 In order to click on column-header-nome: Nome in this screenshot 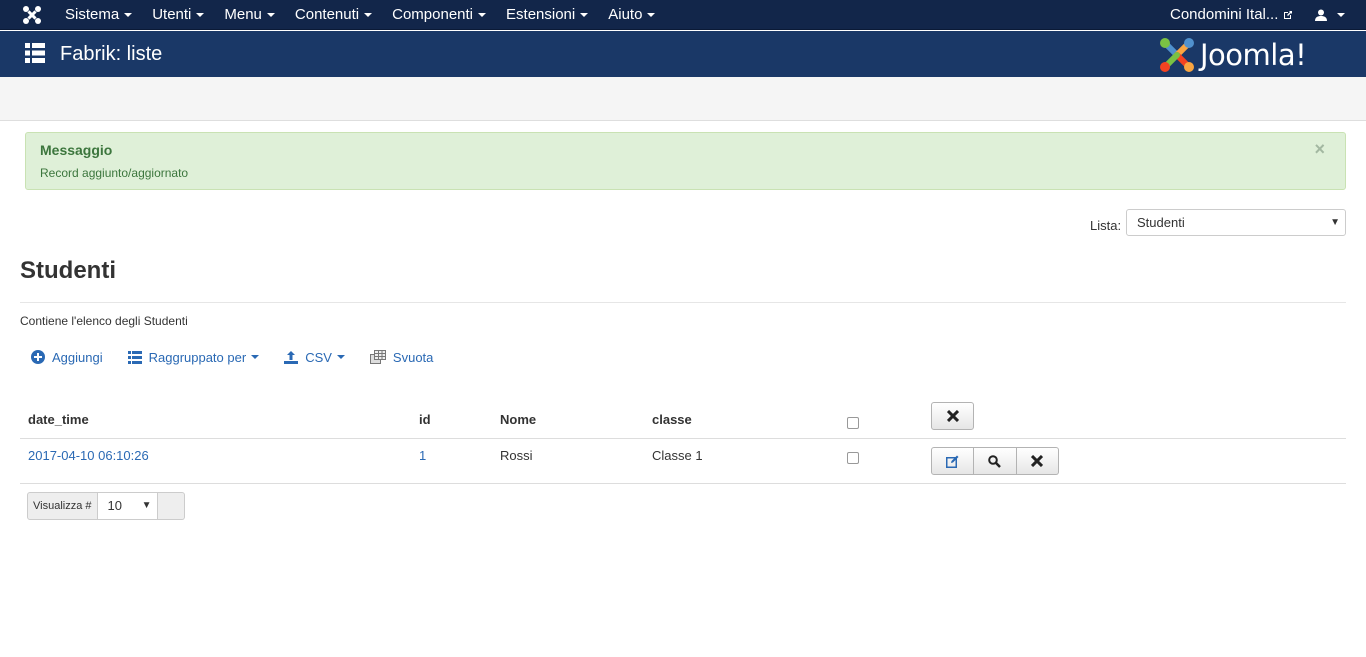, I will do `click(518, 419)`.